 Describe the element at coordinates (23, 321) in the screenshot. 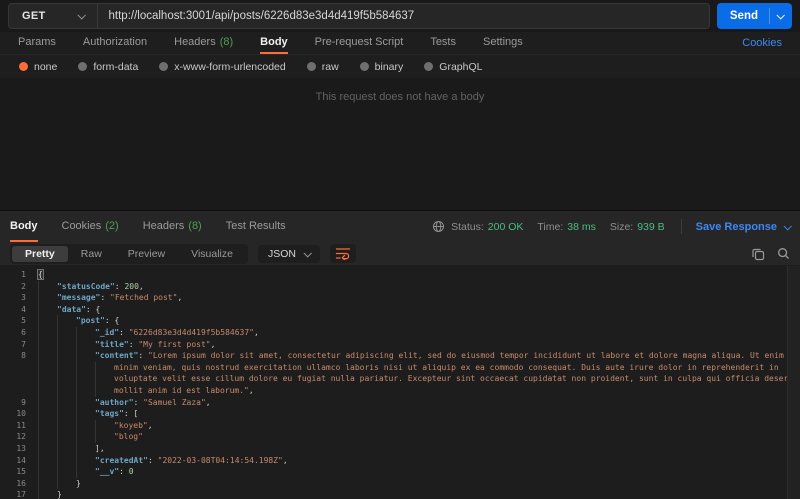

I see `line-number: 5` at that location.